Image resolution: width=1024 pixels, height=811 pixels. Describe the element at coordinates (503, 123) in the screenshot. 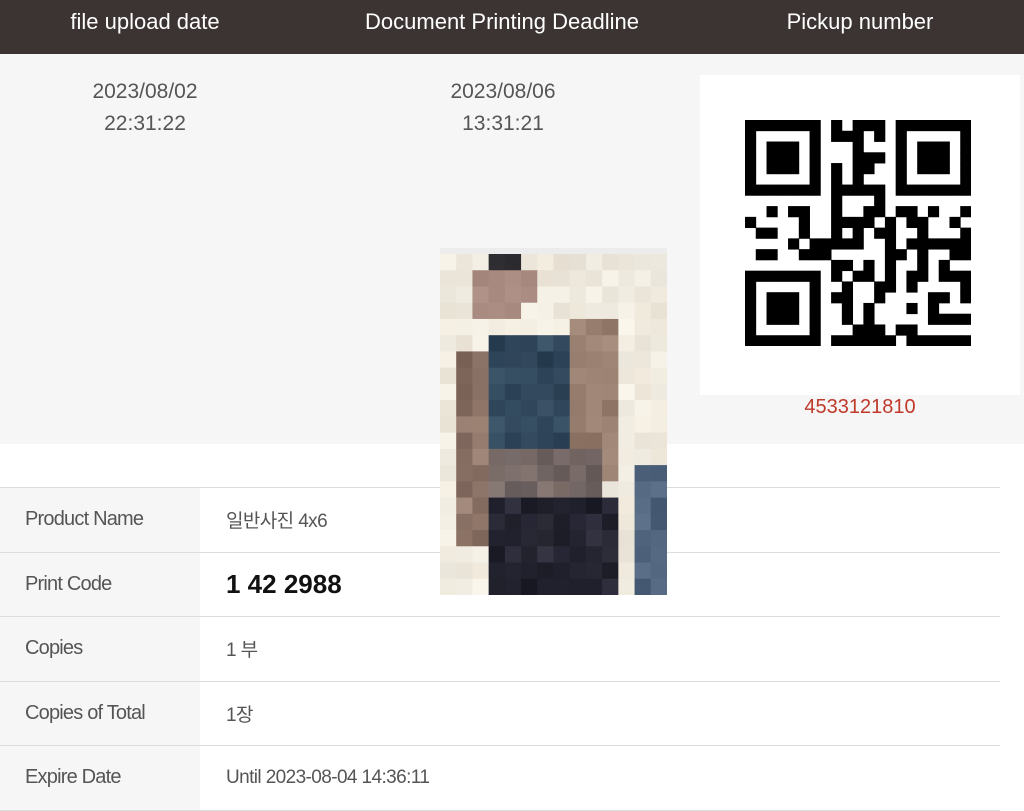

I see `deadline-time: 13:31:21` at that location.